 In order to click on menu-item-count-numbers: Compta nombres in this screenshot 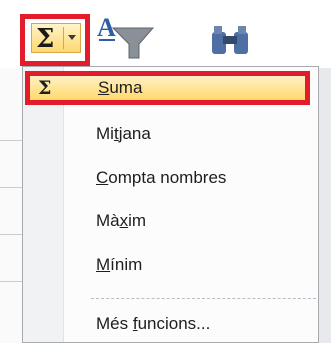, I will do `click(170, 178)`.